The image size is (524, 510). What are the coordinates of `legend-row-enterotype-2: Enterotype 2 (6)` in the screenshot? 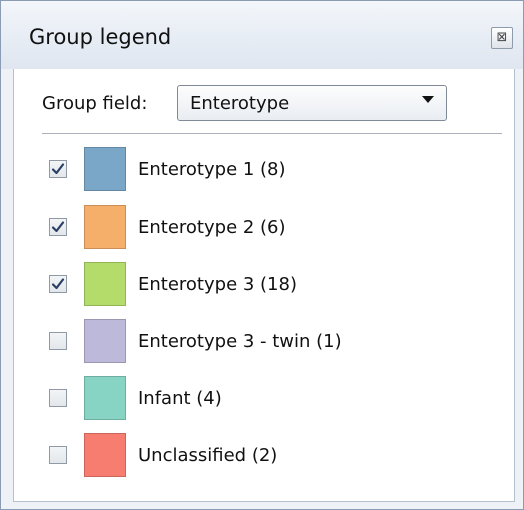 It's located at (264, 229).